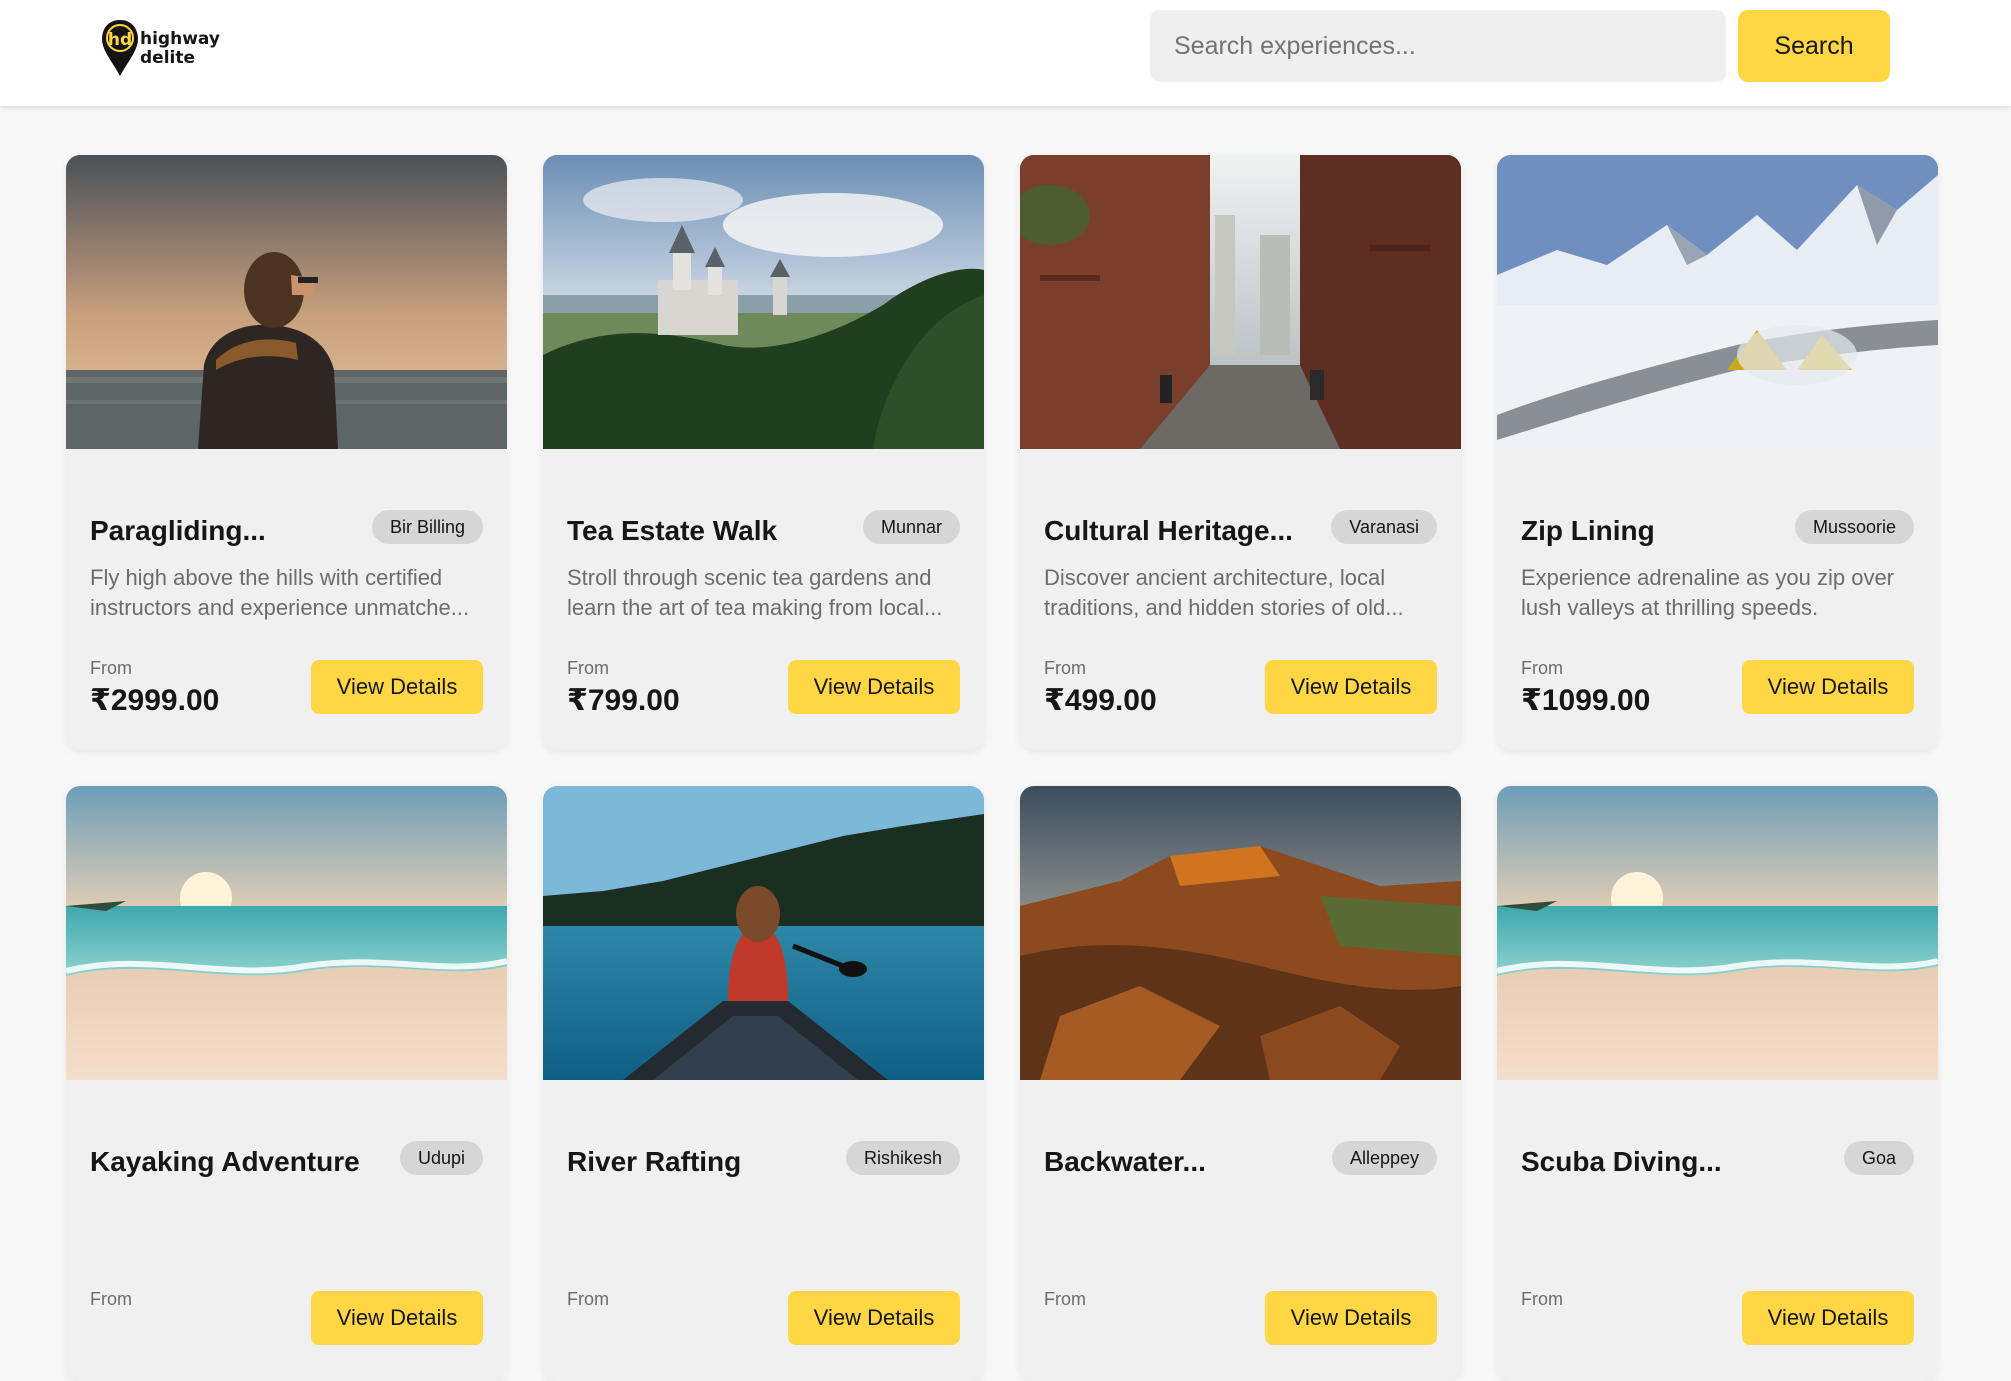  I want to click on experience-card: Backwater... Alleppey From View Details, so click(1240, 1083).